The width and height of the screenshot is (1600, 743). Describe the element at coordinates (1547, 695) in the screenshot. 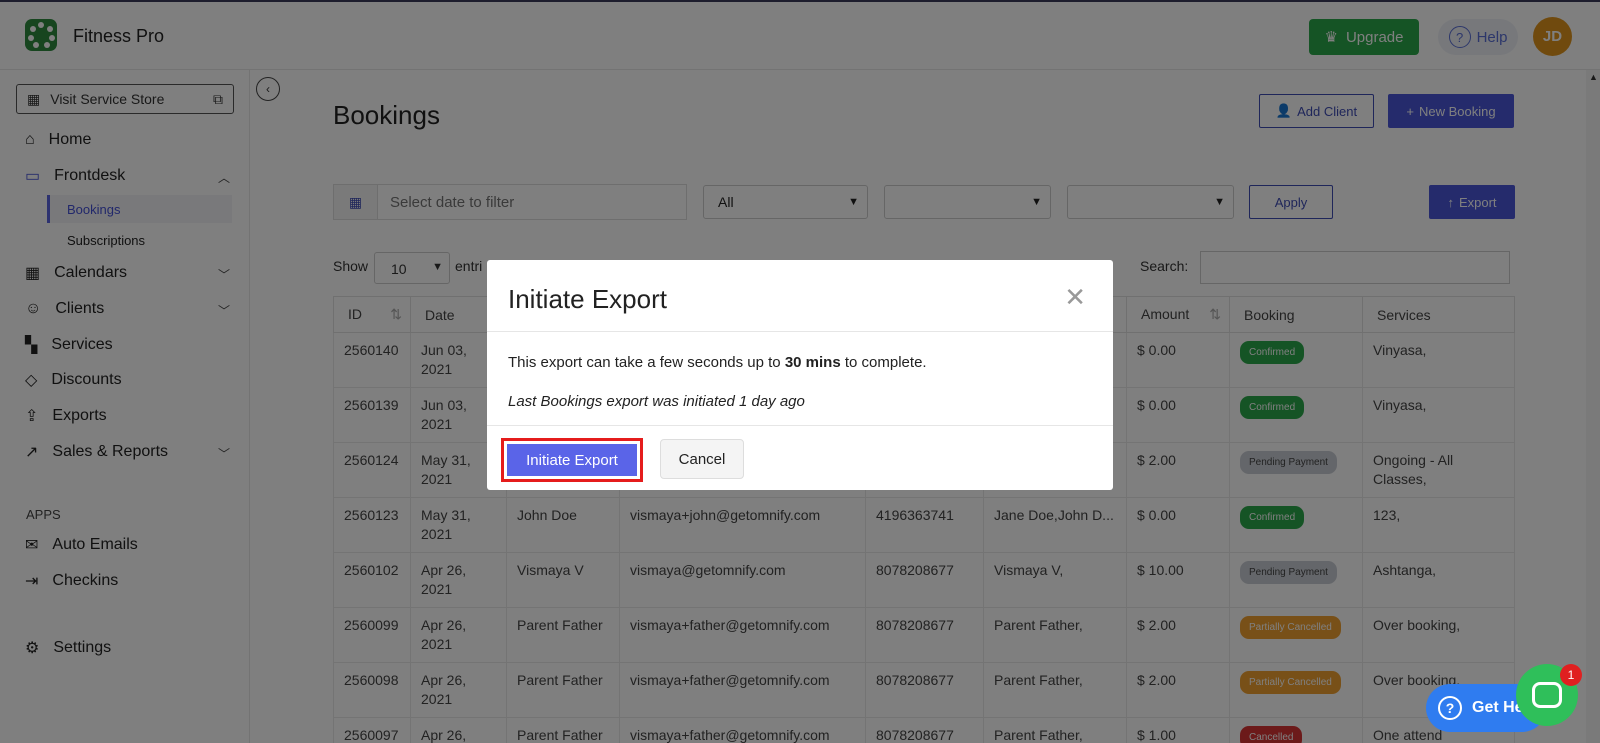

I see `chat-bubble-icon` at that location.